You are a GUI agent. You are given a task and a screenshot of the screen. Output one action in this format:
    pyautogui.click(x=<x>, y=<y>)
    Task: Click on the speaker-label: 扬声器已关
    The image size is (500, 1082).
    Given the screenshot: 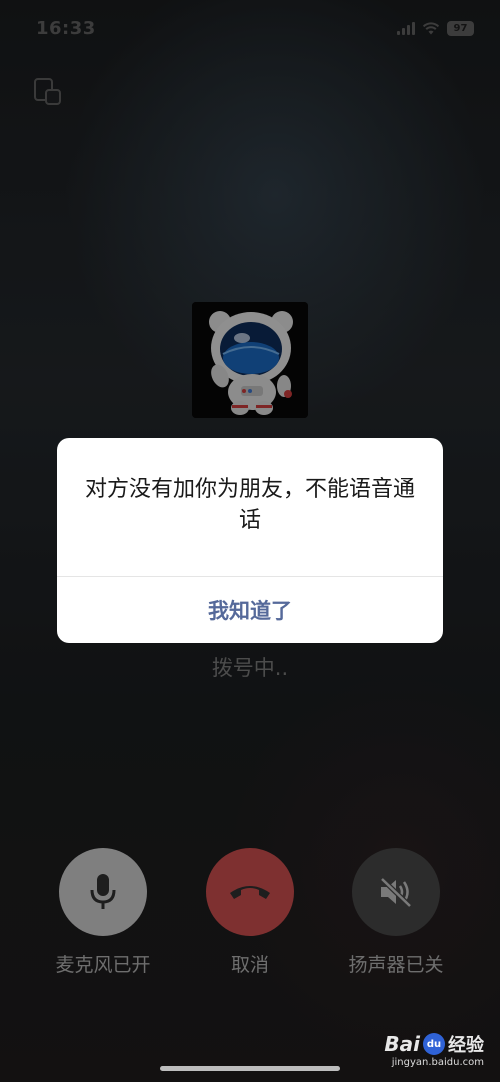 What is the action you would take?
    pyautogui.click(x=396, y=965)
    